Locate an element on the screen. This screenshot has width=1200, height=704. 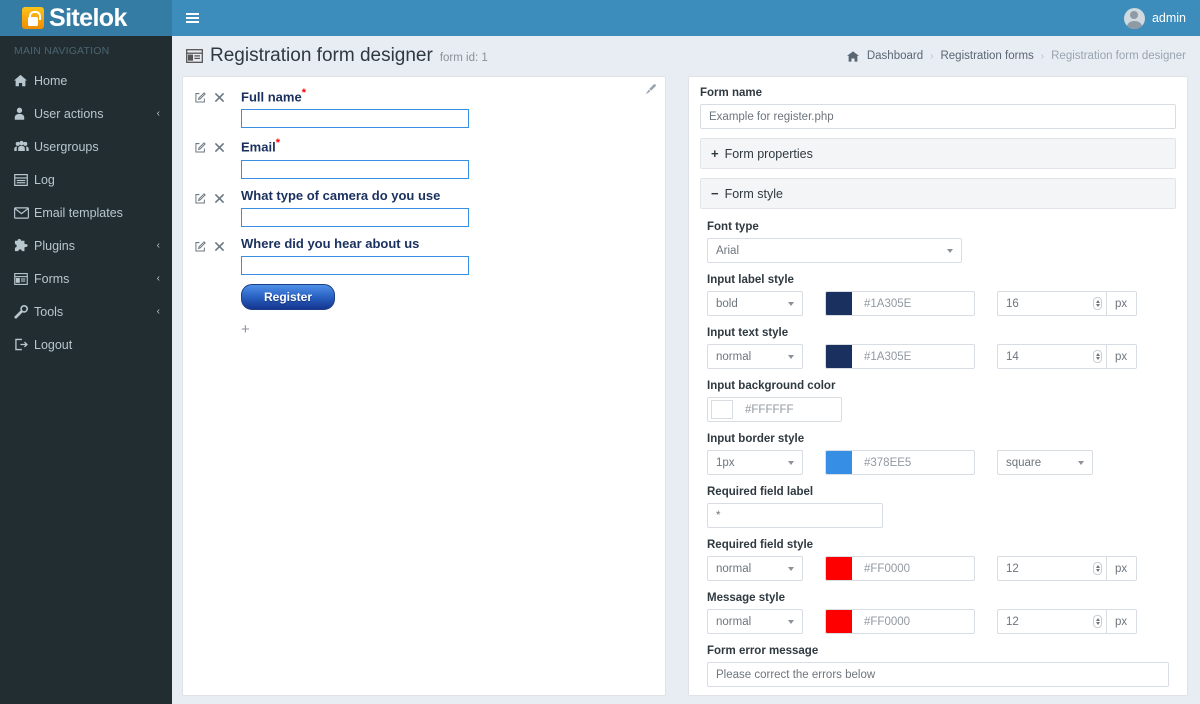
sidebar-item-label: Home is located at coordinates (51, 80).